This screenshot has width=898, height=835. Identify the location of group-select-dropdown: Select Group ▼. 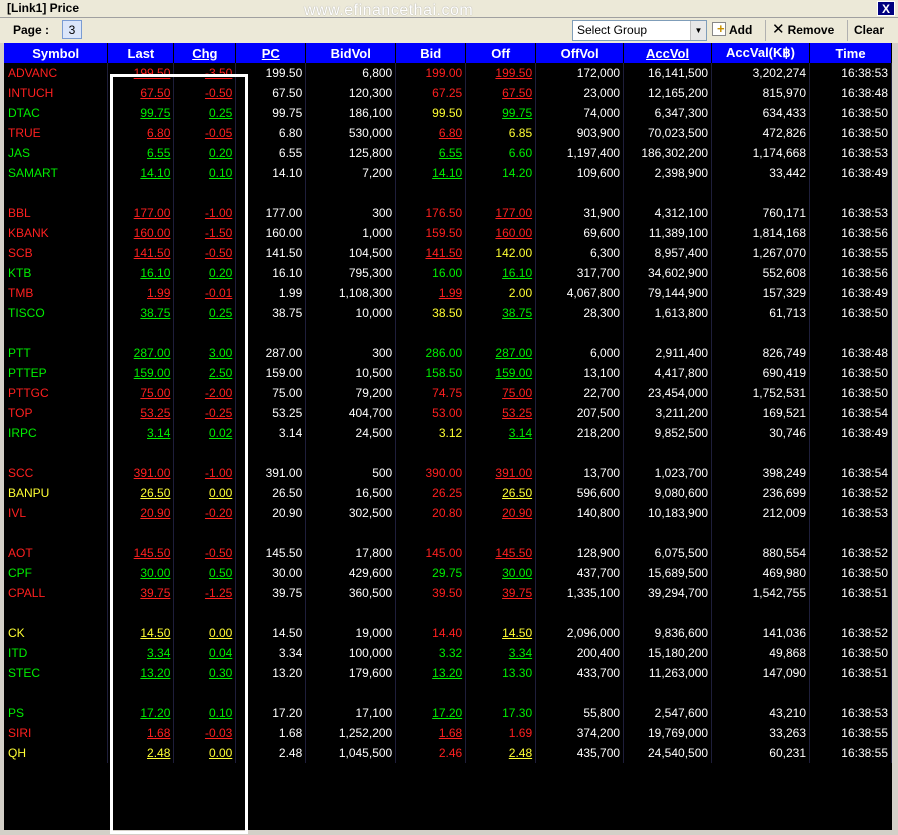
(639, 30).